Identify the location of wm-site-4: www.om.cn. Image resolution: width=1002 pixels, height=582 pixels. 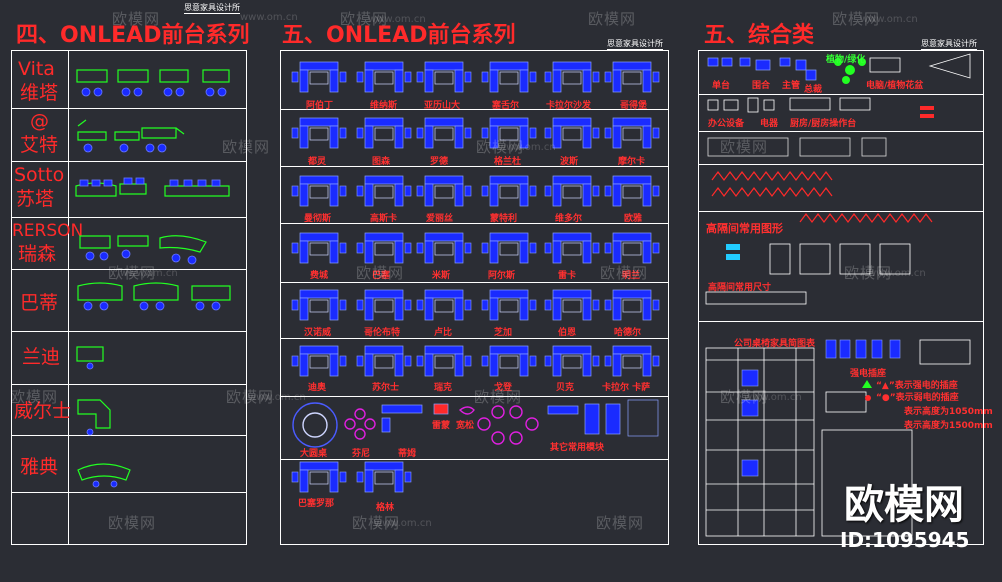
(527, 147).